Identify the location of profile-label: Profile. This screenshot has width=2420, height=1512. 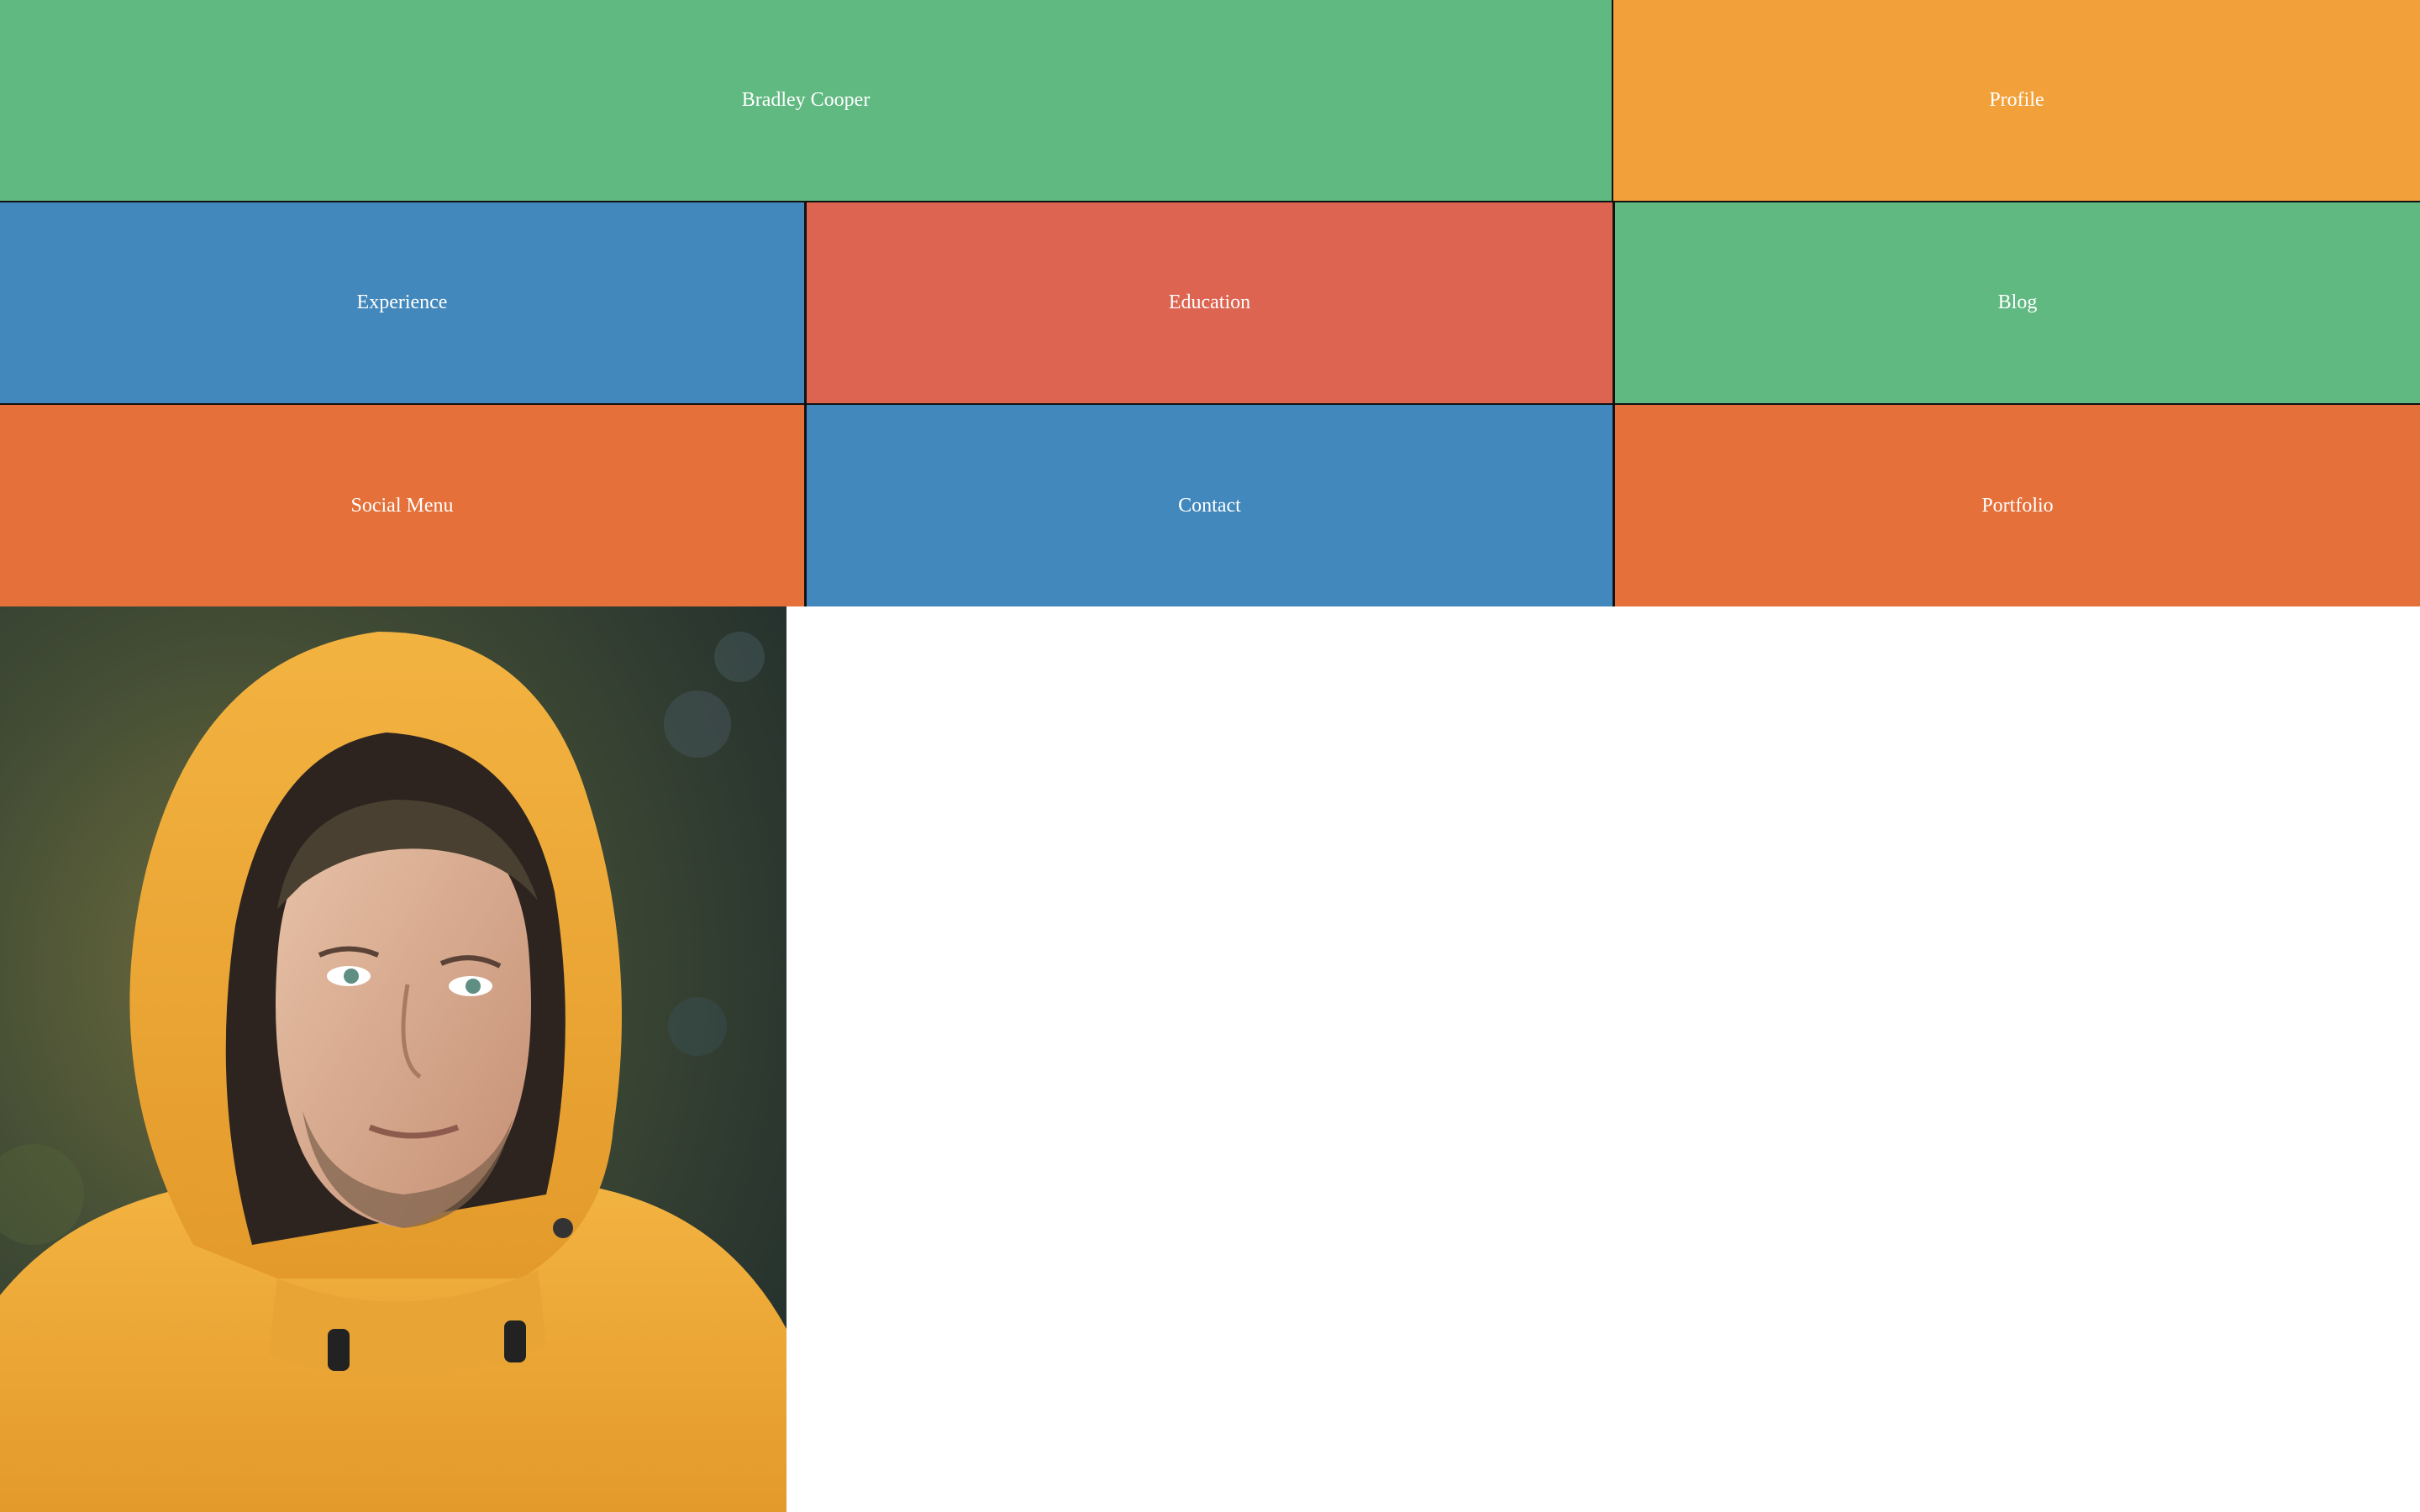
(2016, 100).